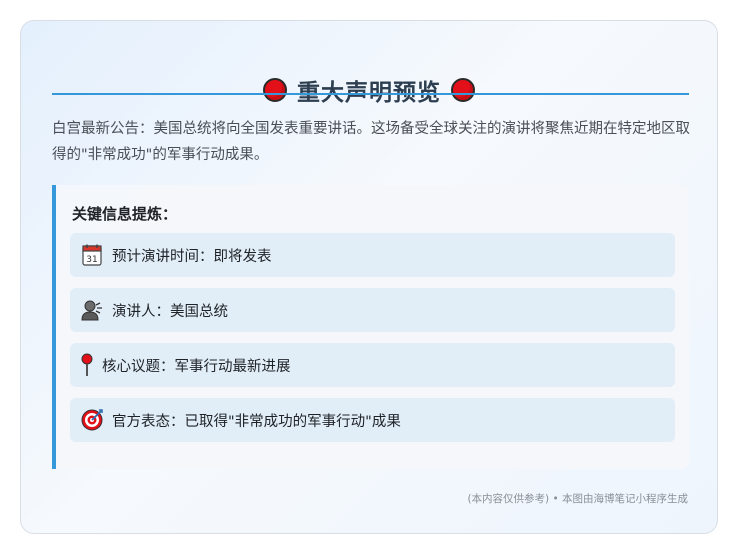 The width and height of the screenshot is (740, 556). I want to click on svg-text: 31, so click(91, 260).